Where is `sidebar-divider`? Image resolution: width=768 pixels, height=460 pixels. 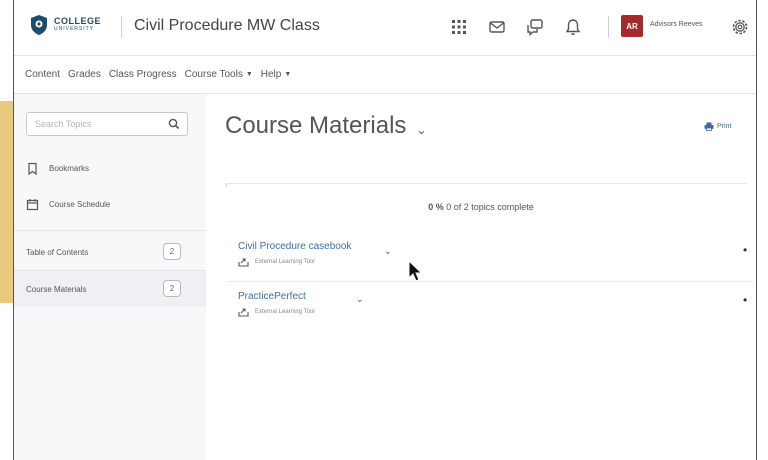
sidebar-divider is located at coordinates (110, 230).